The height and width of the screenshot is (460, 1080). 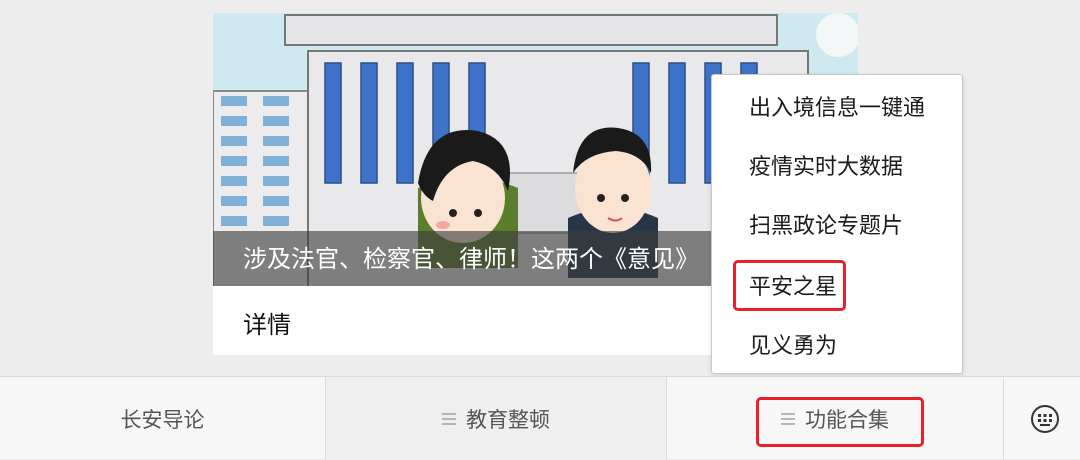 What do you see at coordinates (826, 227) in the screenshot?
I see `menu-item-anti-crime-film: 扫黑政论专题片` at bounding box center [826, 227].